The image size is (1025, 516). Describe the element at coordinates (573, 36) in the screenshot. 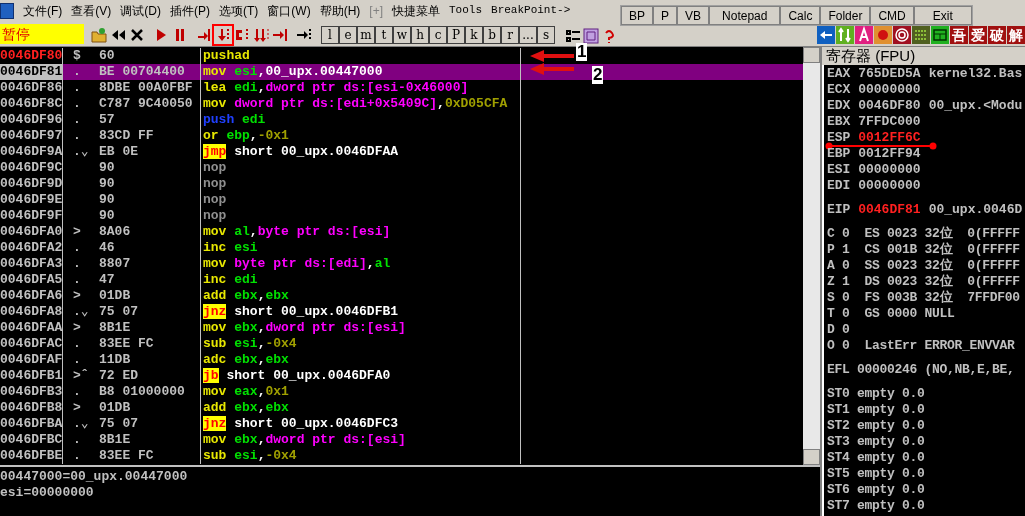

I see `list-icon` at that location.